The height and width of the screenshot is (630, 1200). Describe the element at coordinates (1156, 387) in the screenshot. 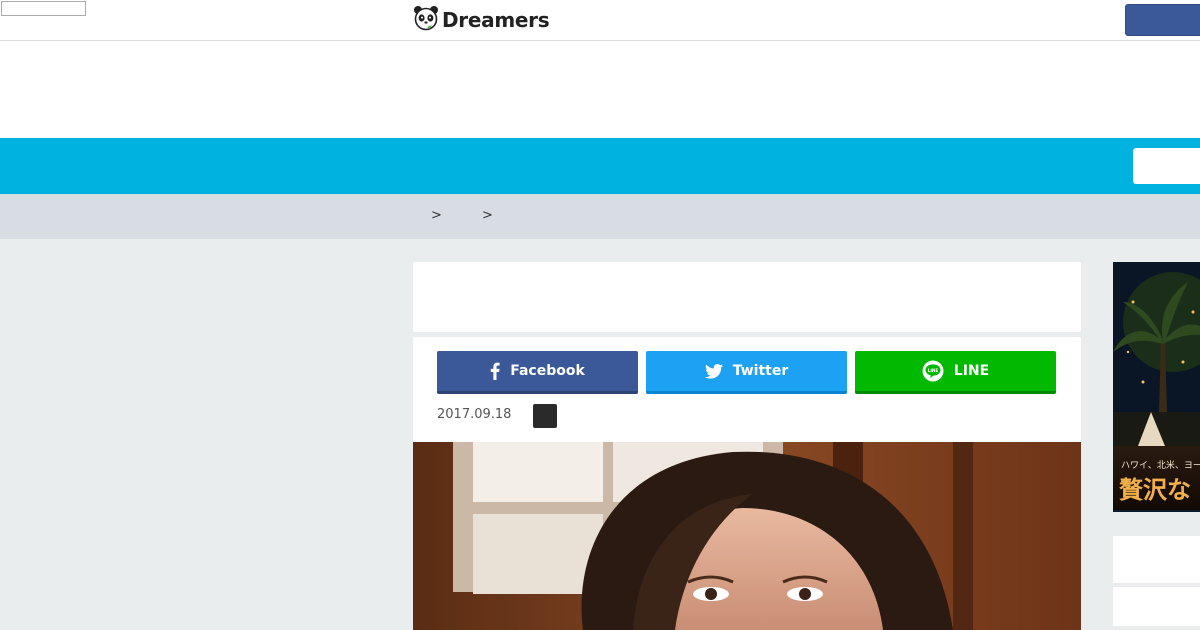

I see `sidebar-ad-banner: ハワイ、北米、ヨー 贅沢な` at that location.